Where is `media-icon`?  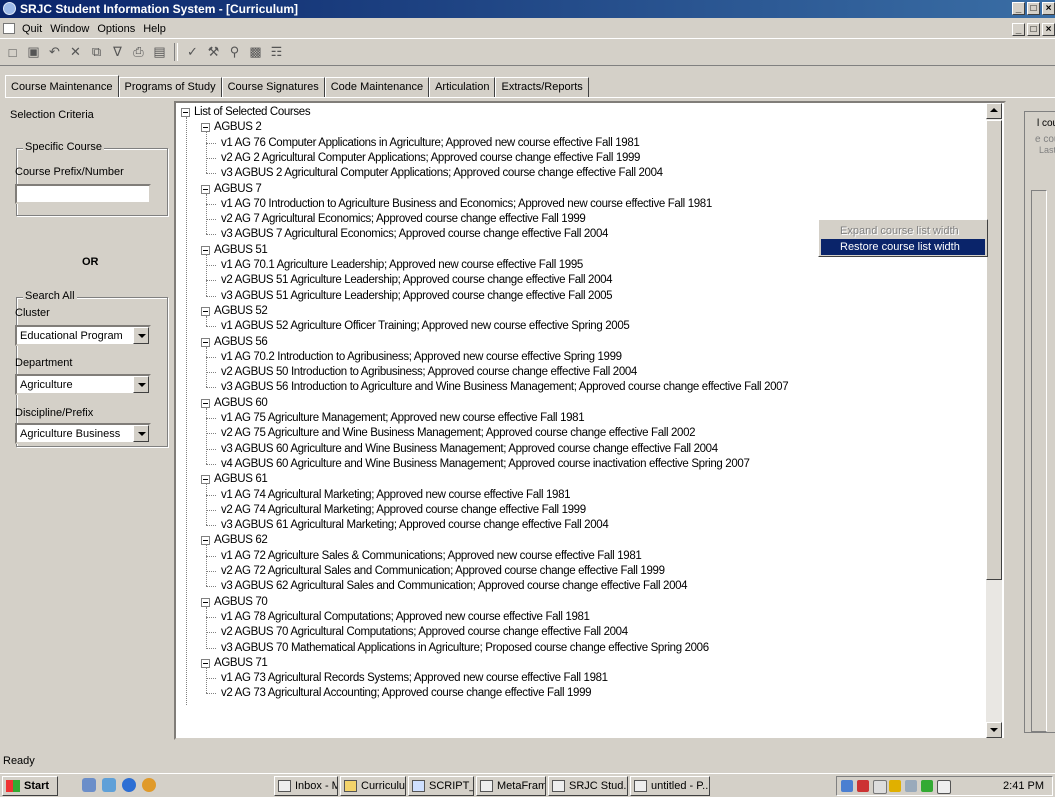 media-icon is located at coordinates (149, 785).